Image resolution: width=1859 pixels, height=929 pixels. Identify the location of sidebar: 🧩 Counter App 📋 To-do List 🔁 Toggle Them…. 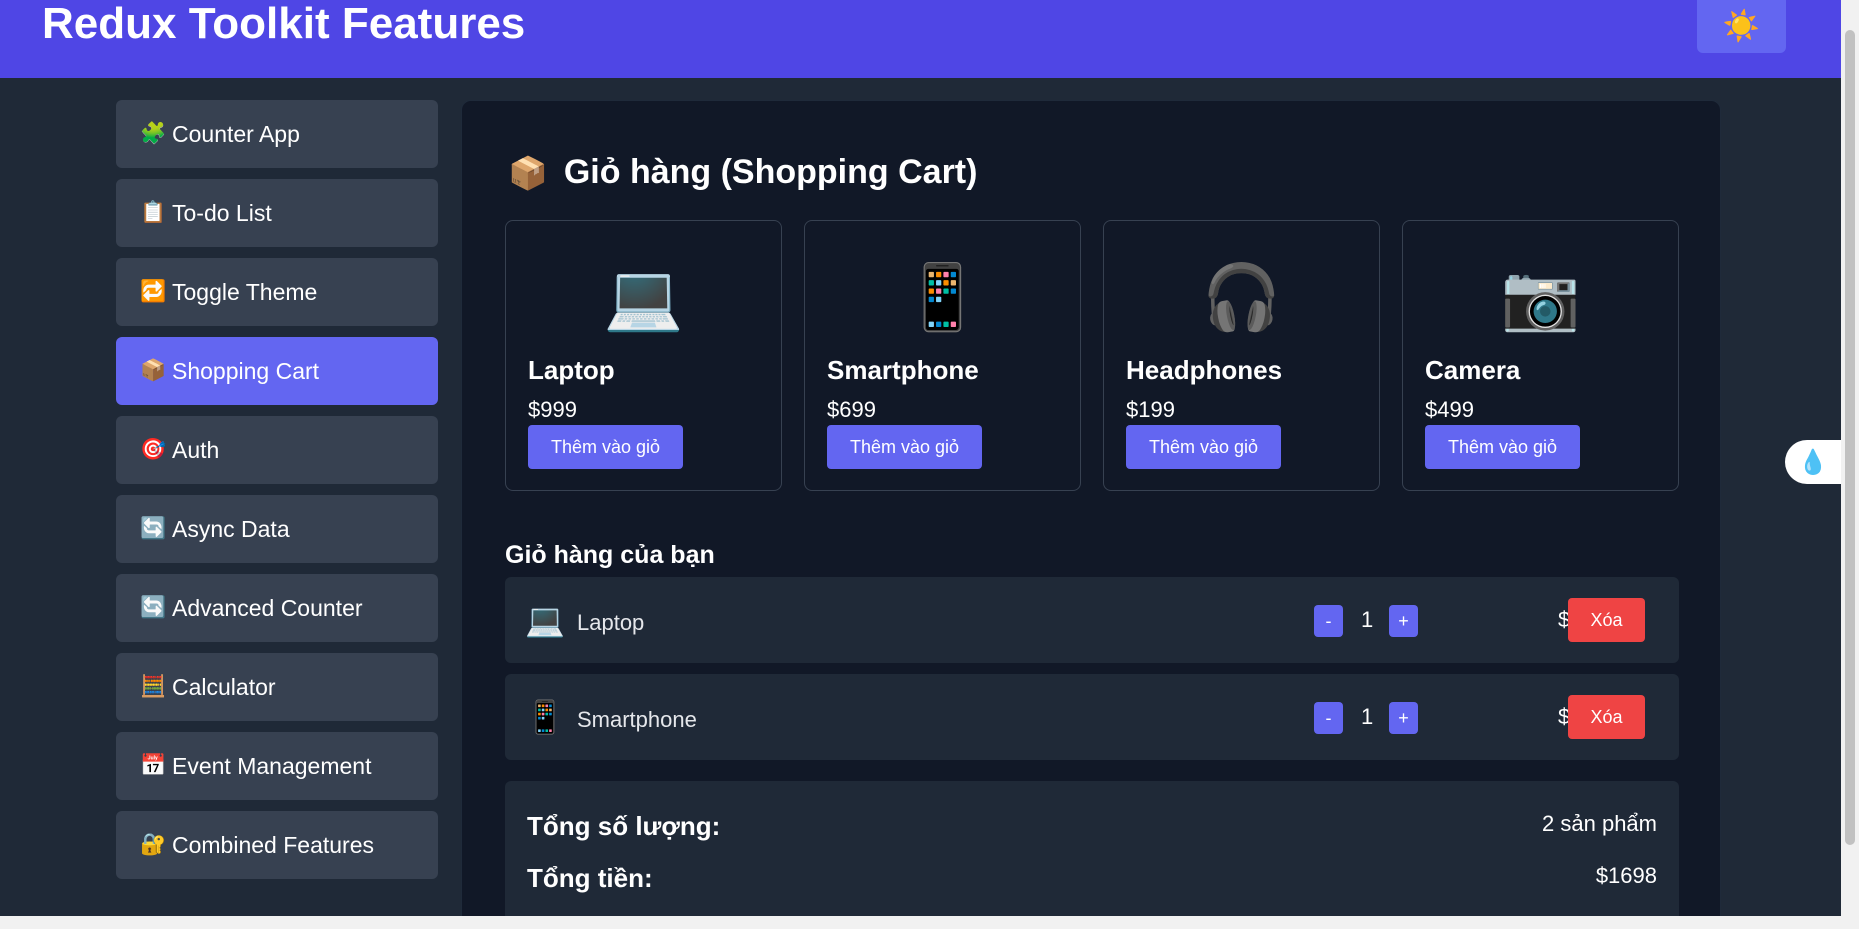
(277, 495).